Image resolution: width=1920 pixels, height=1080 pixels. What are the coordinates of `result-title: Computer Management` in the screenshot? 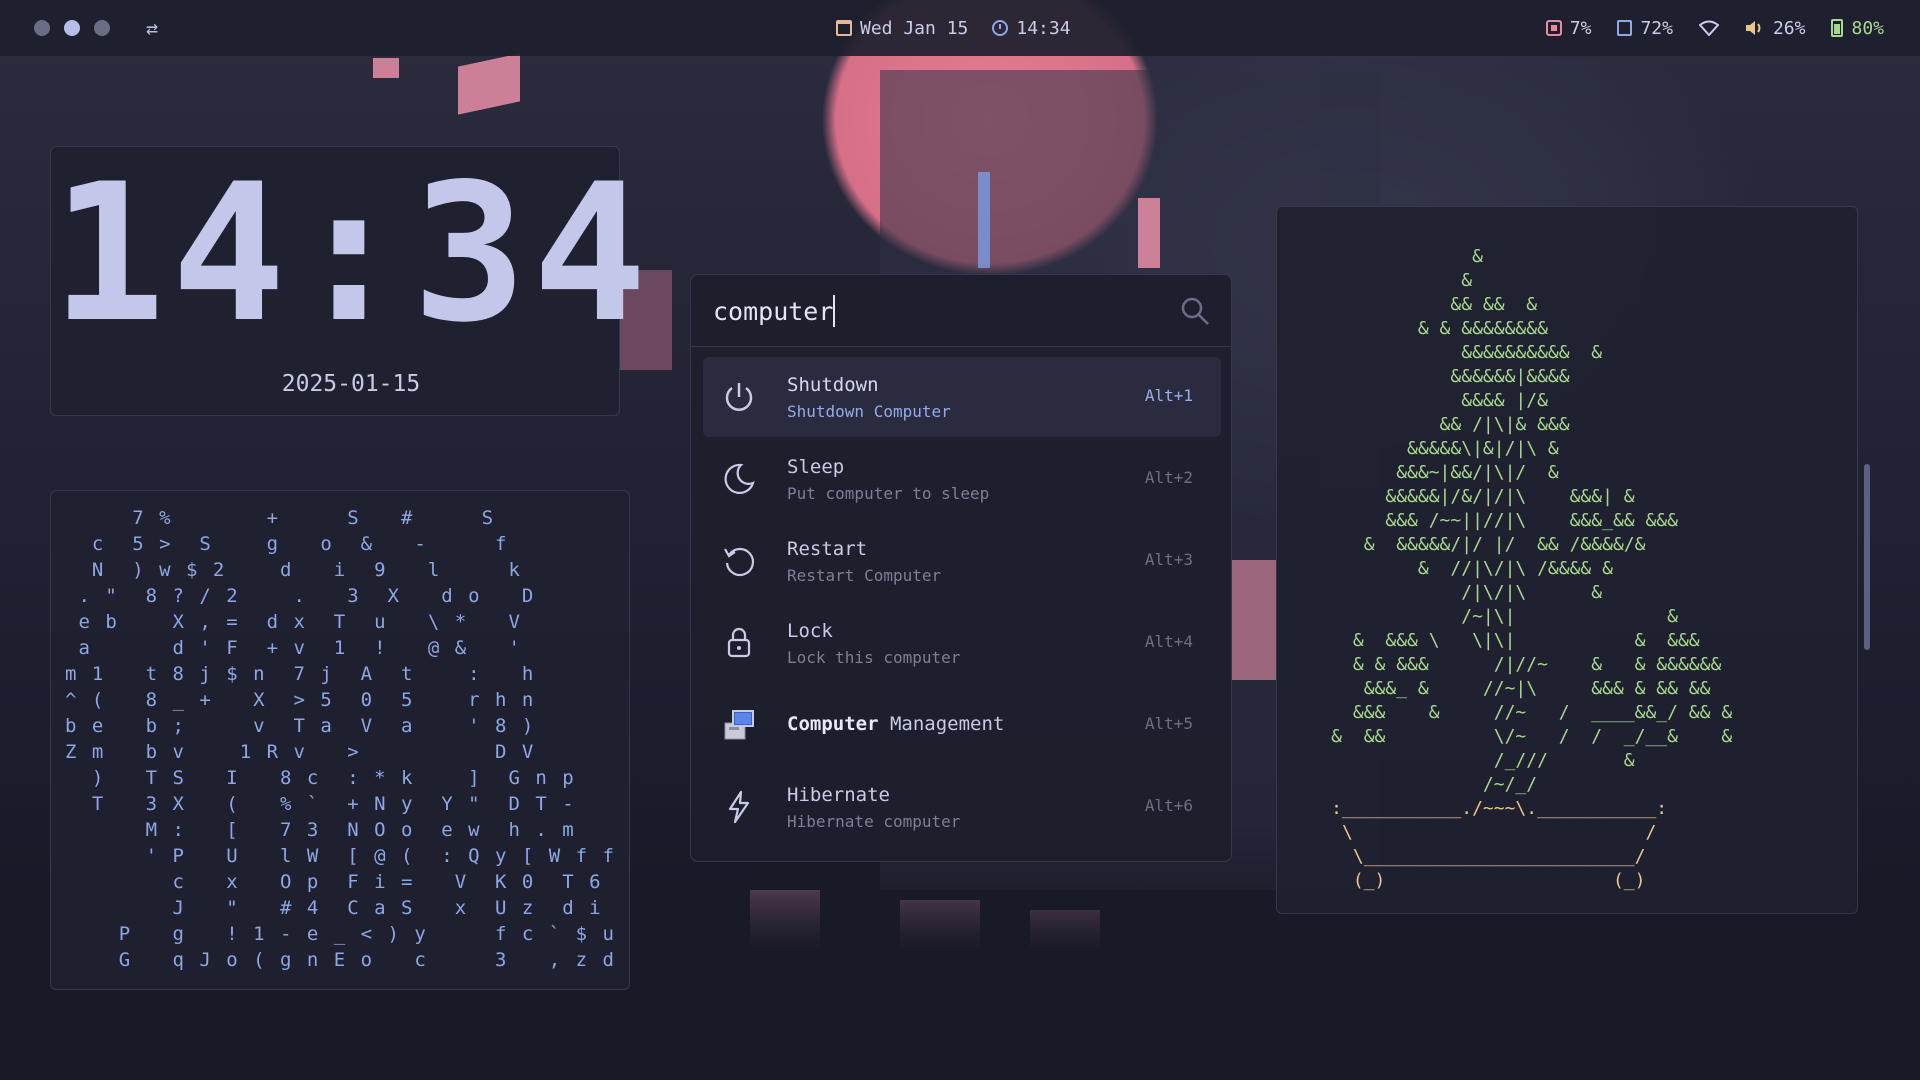 It's located at (895, 724).